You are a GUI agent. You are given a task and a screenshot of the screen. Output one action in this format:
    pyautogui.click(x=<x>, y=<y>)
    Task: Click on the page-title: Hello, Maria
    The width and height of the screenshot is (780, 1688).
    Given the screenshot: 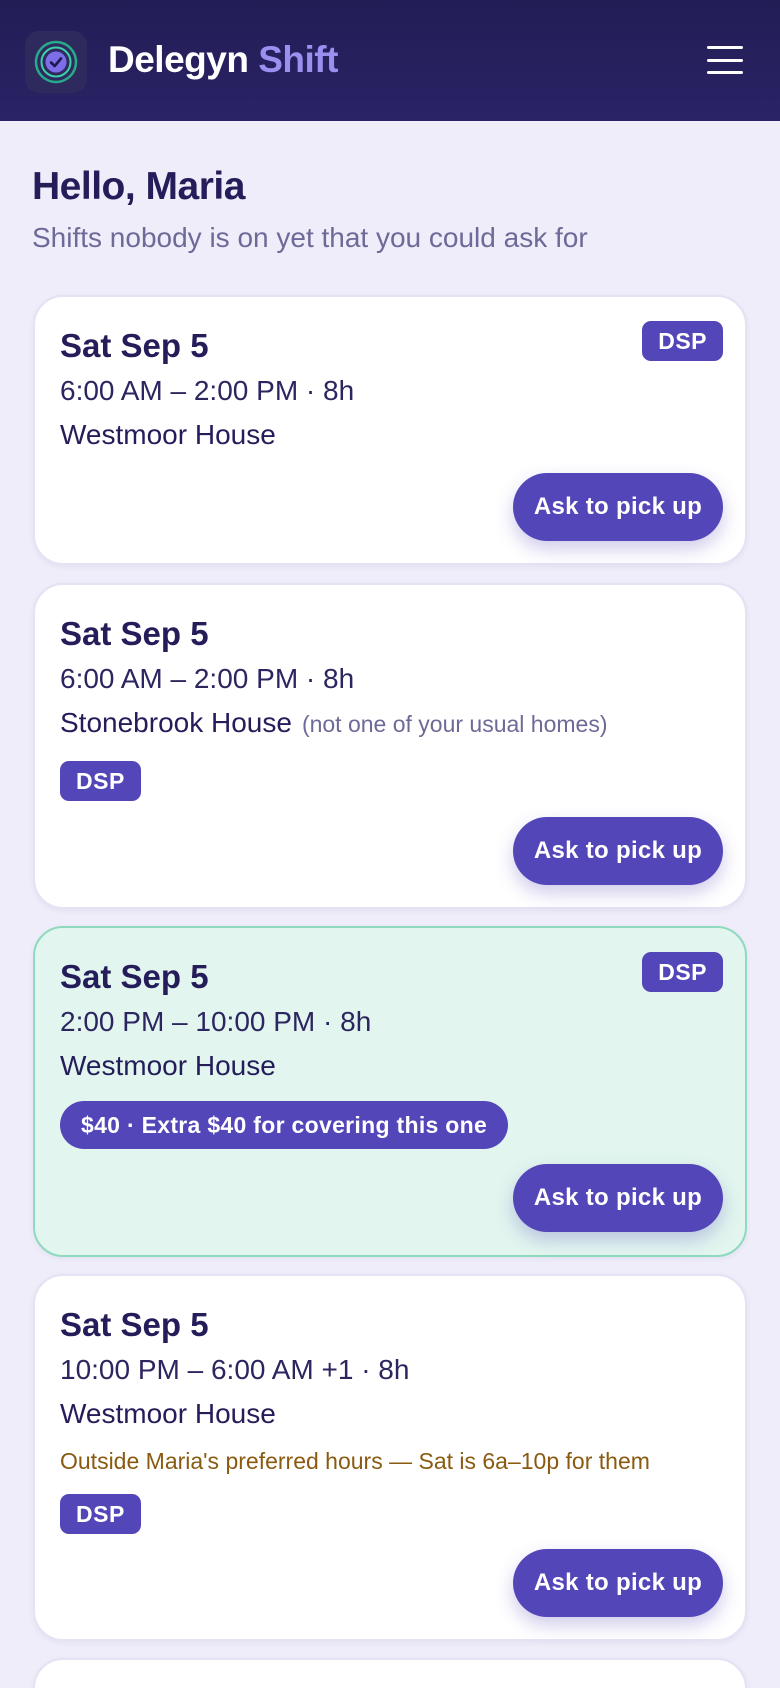 What is the action you would take?
    pyautogui.click(x=138, y=186)
    